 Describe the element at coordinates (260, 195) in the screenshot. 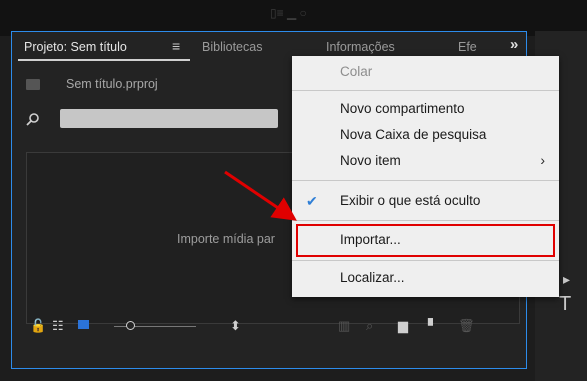

I see `annotation-arrow-icon` at that location.